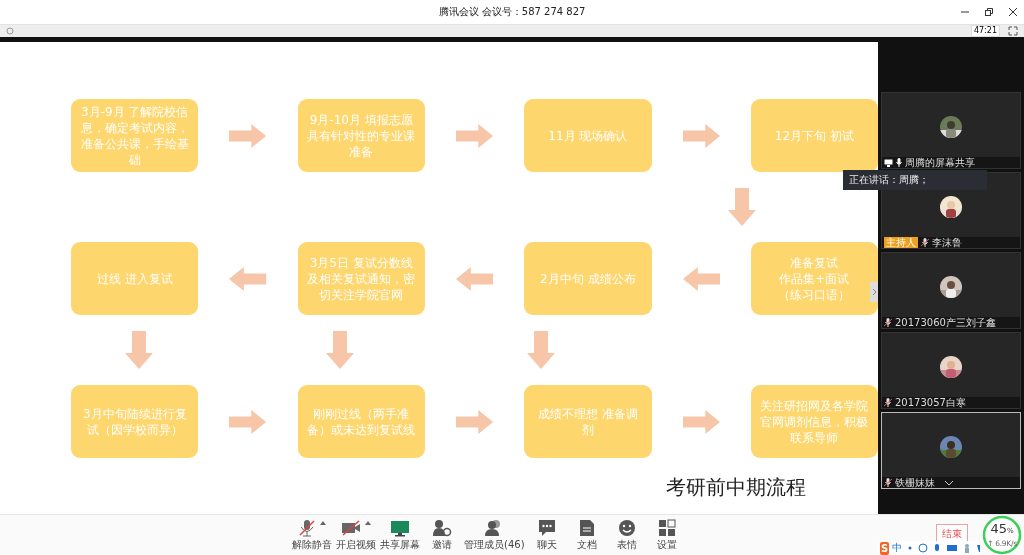 The width and height of the screenshot is (1024, 555). I want to click on smiley-icon, so click(626, 528).